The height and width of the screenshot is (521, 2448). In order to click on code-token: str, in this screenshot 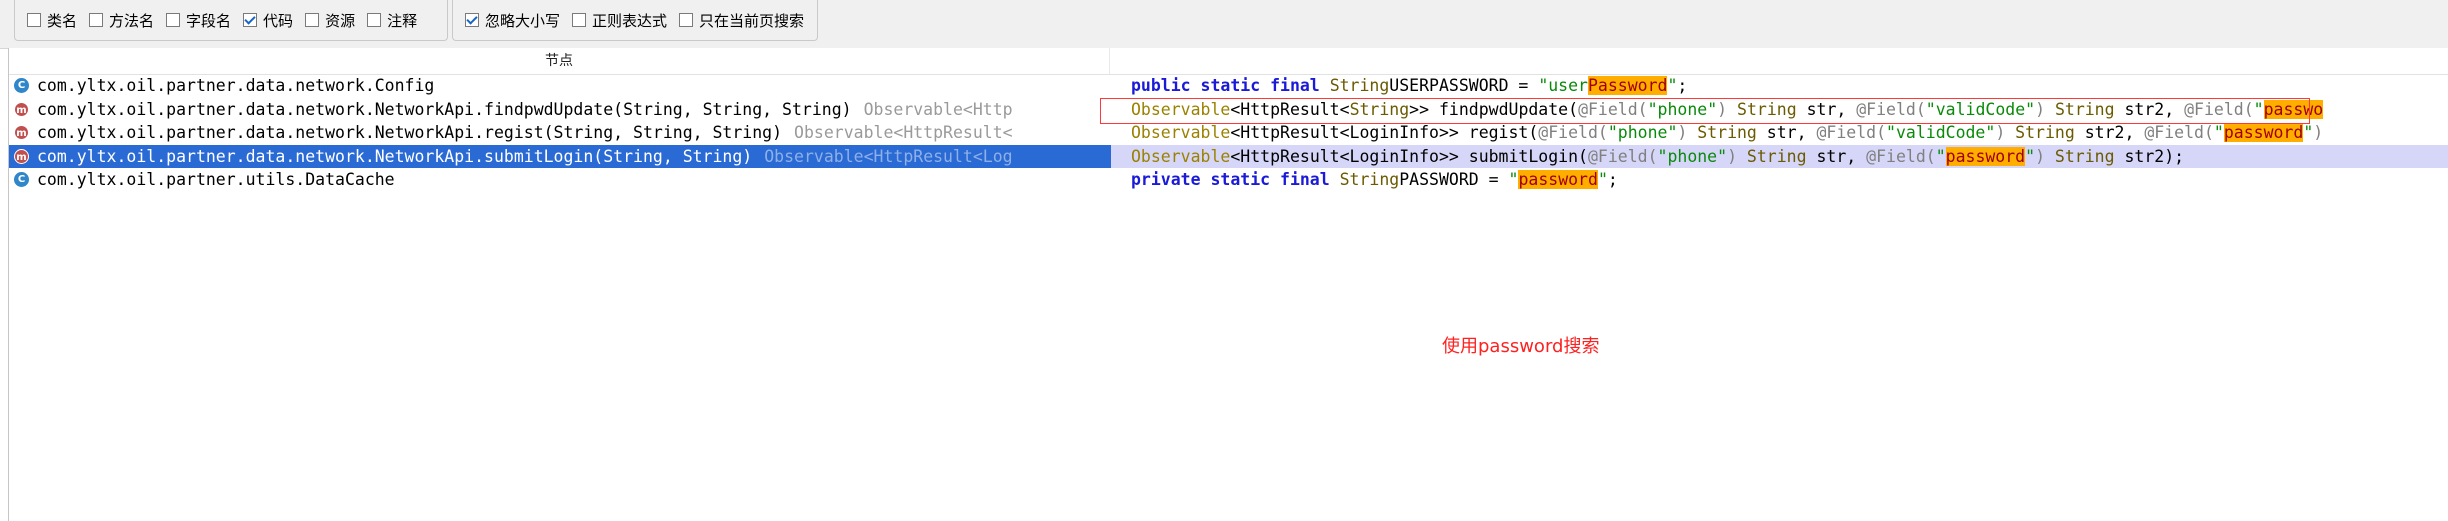, I will do `click(1826, 109)`.